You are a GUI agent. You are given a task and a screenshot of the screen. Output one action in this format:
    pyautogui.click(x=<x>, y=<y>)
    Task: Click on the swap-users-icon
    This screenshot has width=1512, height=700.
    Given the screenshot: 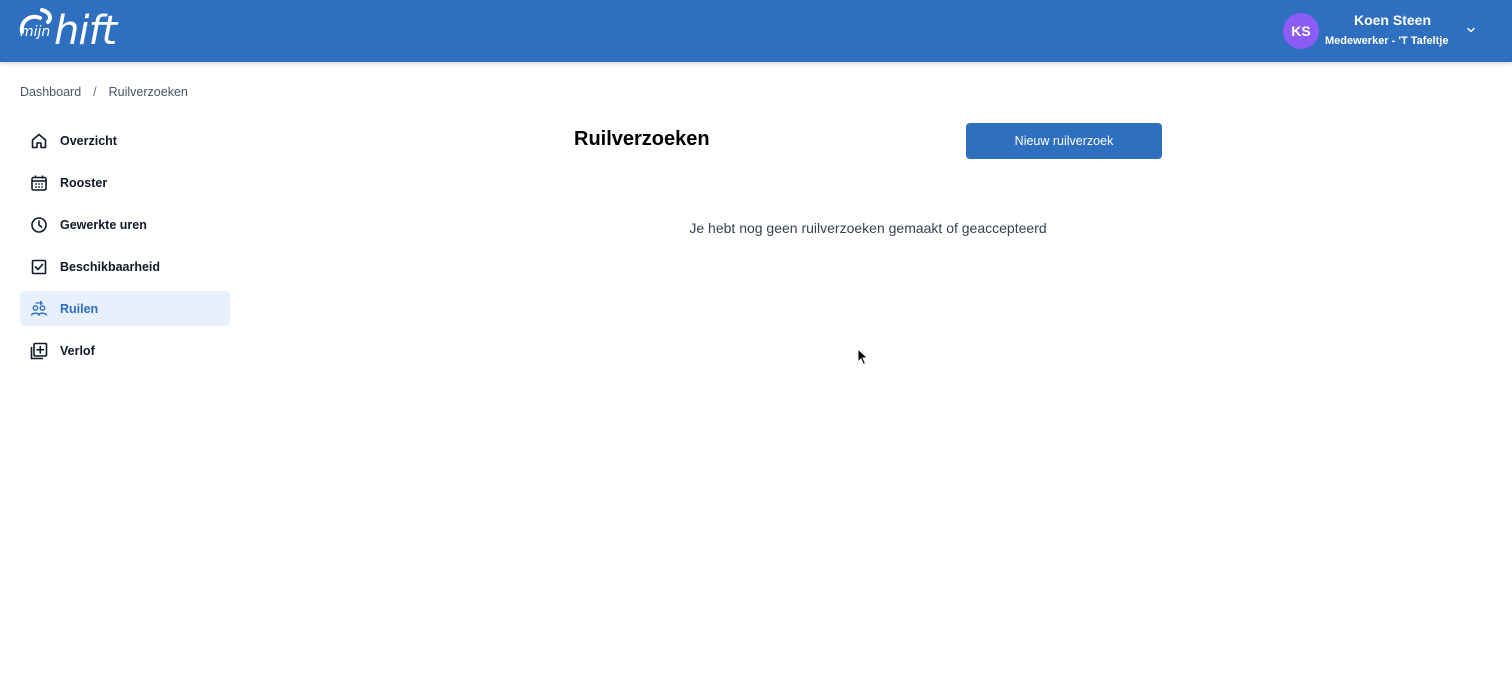 What is the action you would take?
    pyautogui.click(x=39, y=309)
    